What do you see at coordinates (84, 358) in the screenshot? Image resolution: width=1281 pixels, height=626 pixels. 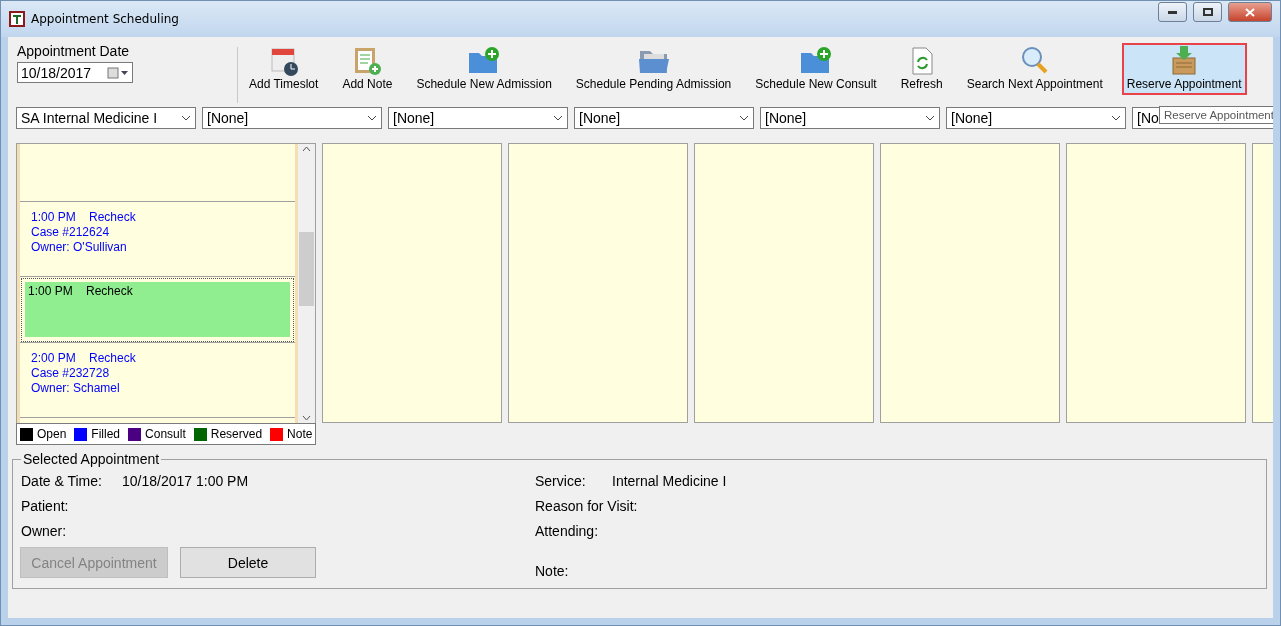 I see `slot-time-reason: 2:00 PM Recheck` at bounding box center [84, 358].